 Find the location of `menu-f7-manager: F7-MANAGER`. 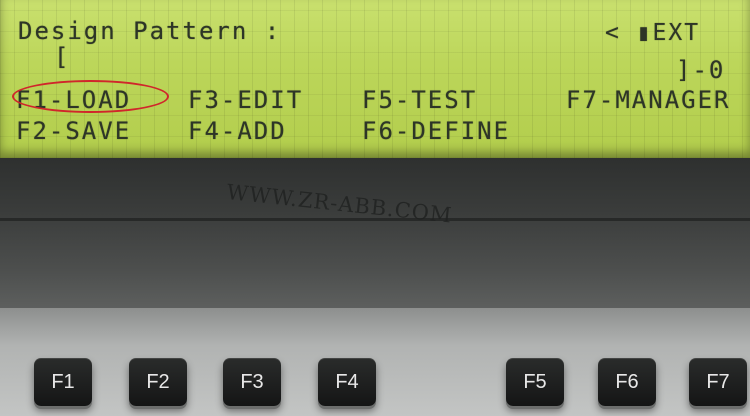

menu-f7-manager: F7-MANAGER is located at coordinates (648, 100).